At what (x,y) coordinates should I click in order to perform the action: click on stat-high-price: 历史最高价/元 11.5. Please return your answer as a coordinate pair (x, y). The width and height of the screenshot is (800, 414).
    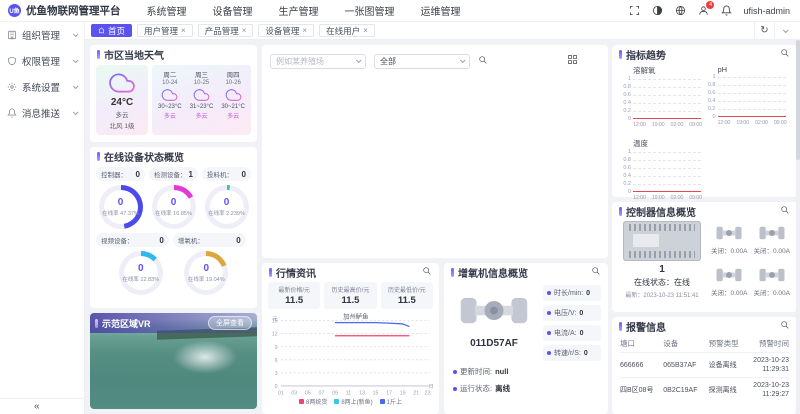
    Looking at the image, I should click on (350, 295).